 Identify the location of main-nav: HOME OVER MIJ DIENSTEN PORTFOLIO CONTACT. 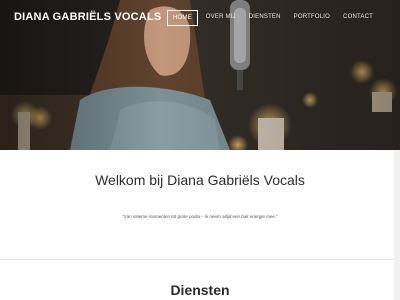
(271, 18).